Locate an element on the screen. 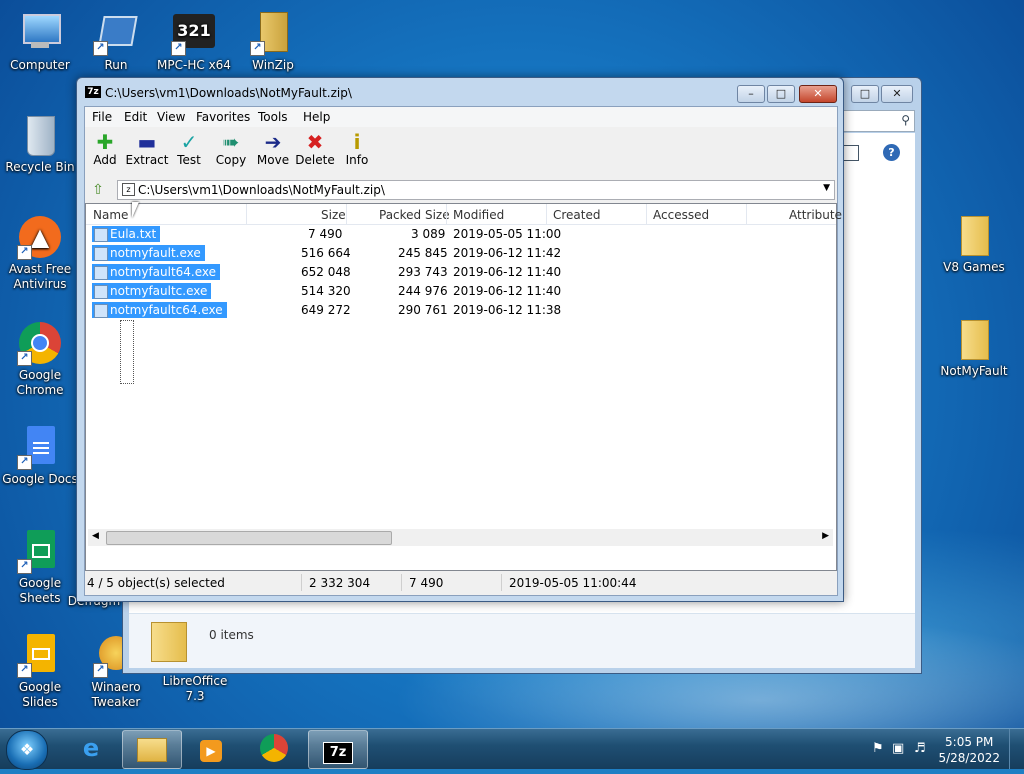  chrome-icon is located at coordinates (274, 748).